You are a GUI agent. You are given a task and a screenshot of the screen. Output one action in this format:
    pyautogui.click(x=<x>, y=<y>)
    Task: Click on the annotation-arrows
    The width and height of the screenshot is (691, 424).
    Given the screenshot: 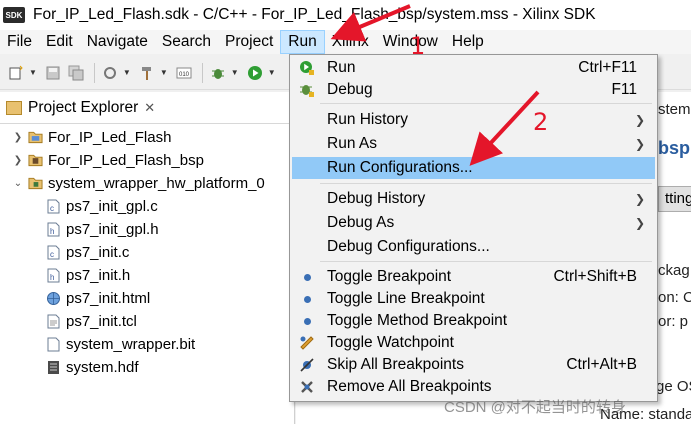 What is the action you would take?
    pyautogui.click(x=435, y=85)
    